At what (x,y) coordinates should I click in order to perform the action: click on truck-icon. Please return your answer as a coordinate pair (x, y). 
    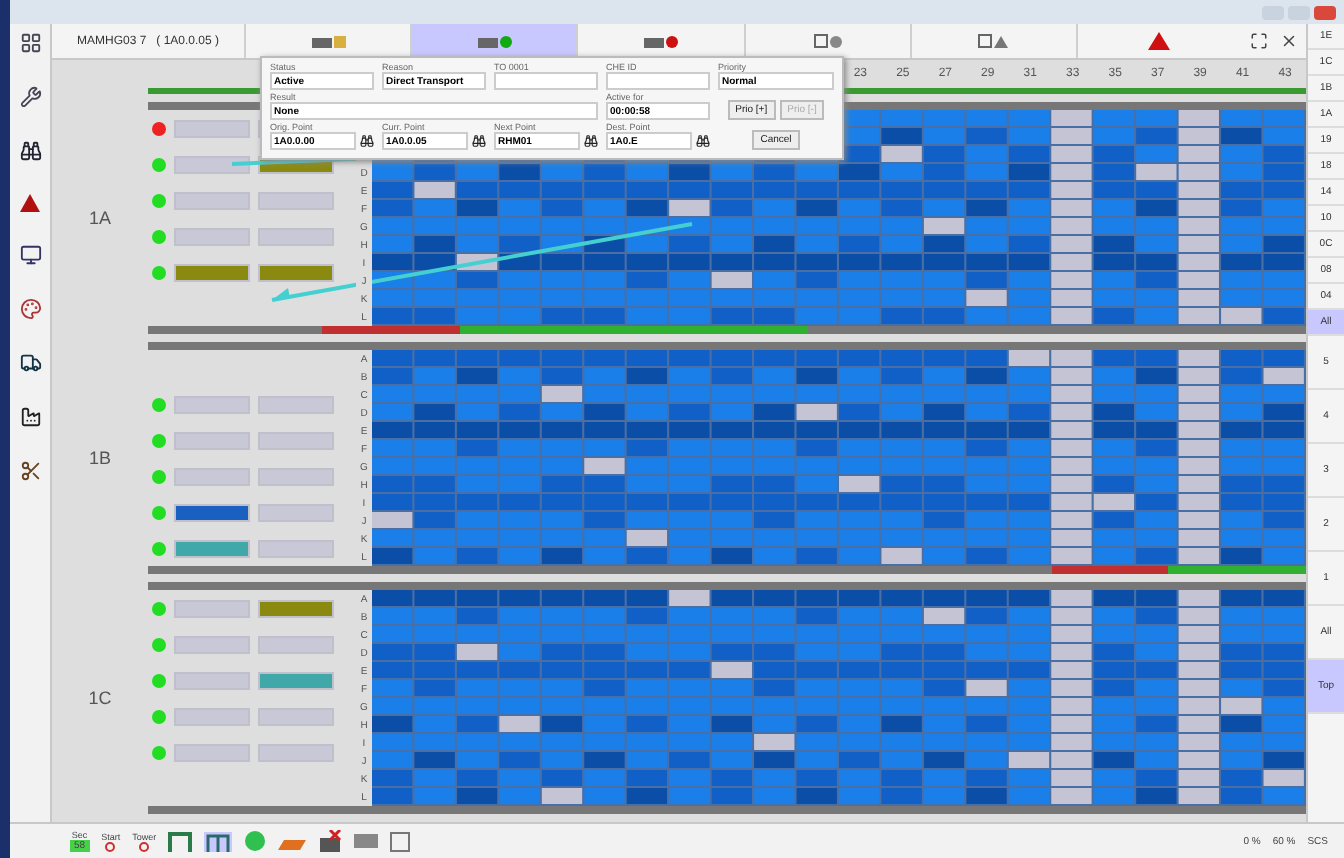
    Looking at the image, I should click on (30, 363).